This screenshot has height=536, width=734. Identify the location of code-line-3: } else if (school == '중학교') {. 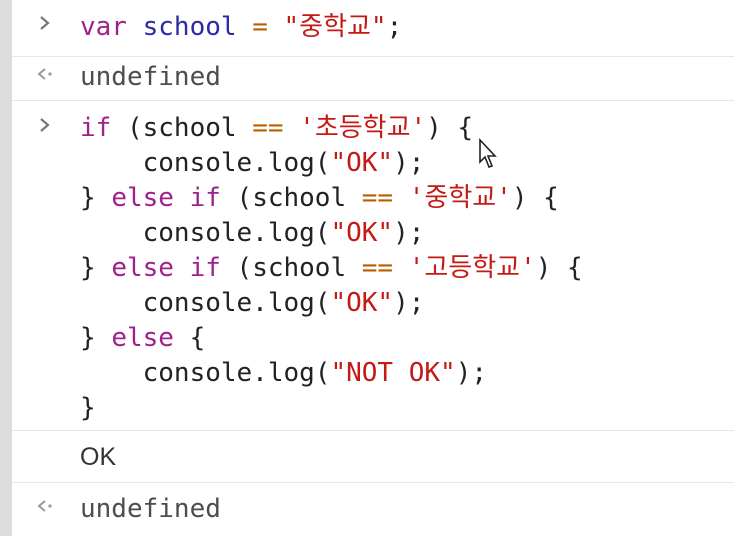
(319, 198).